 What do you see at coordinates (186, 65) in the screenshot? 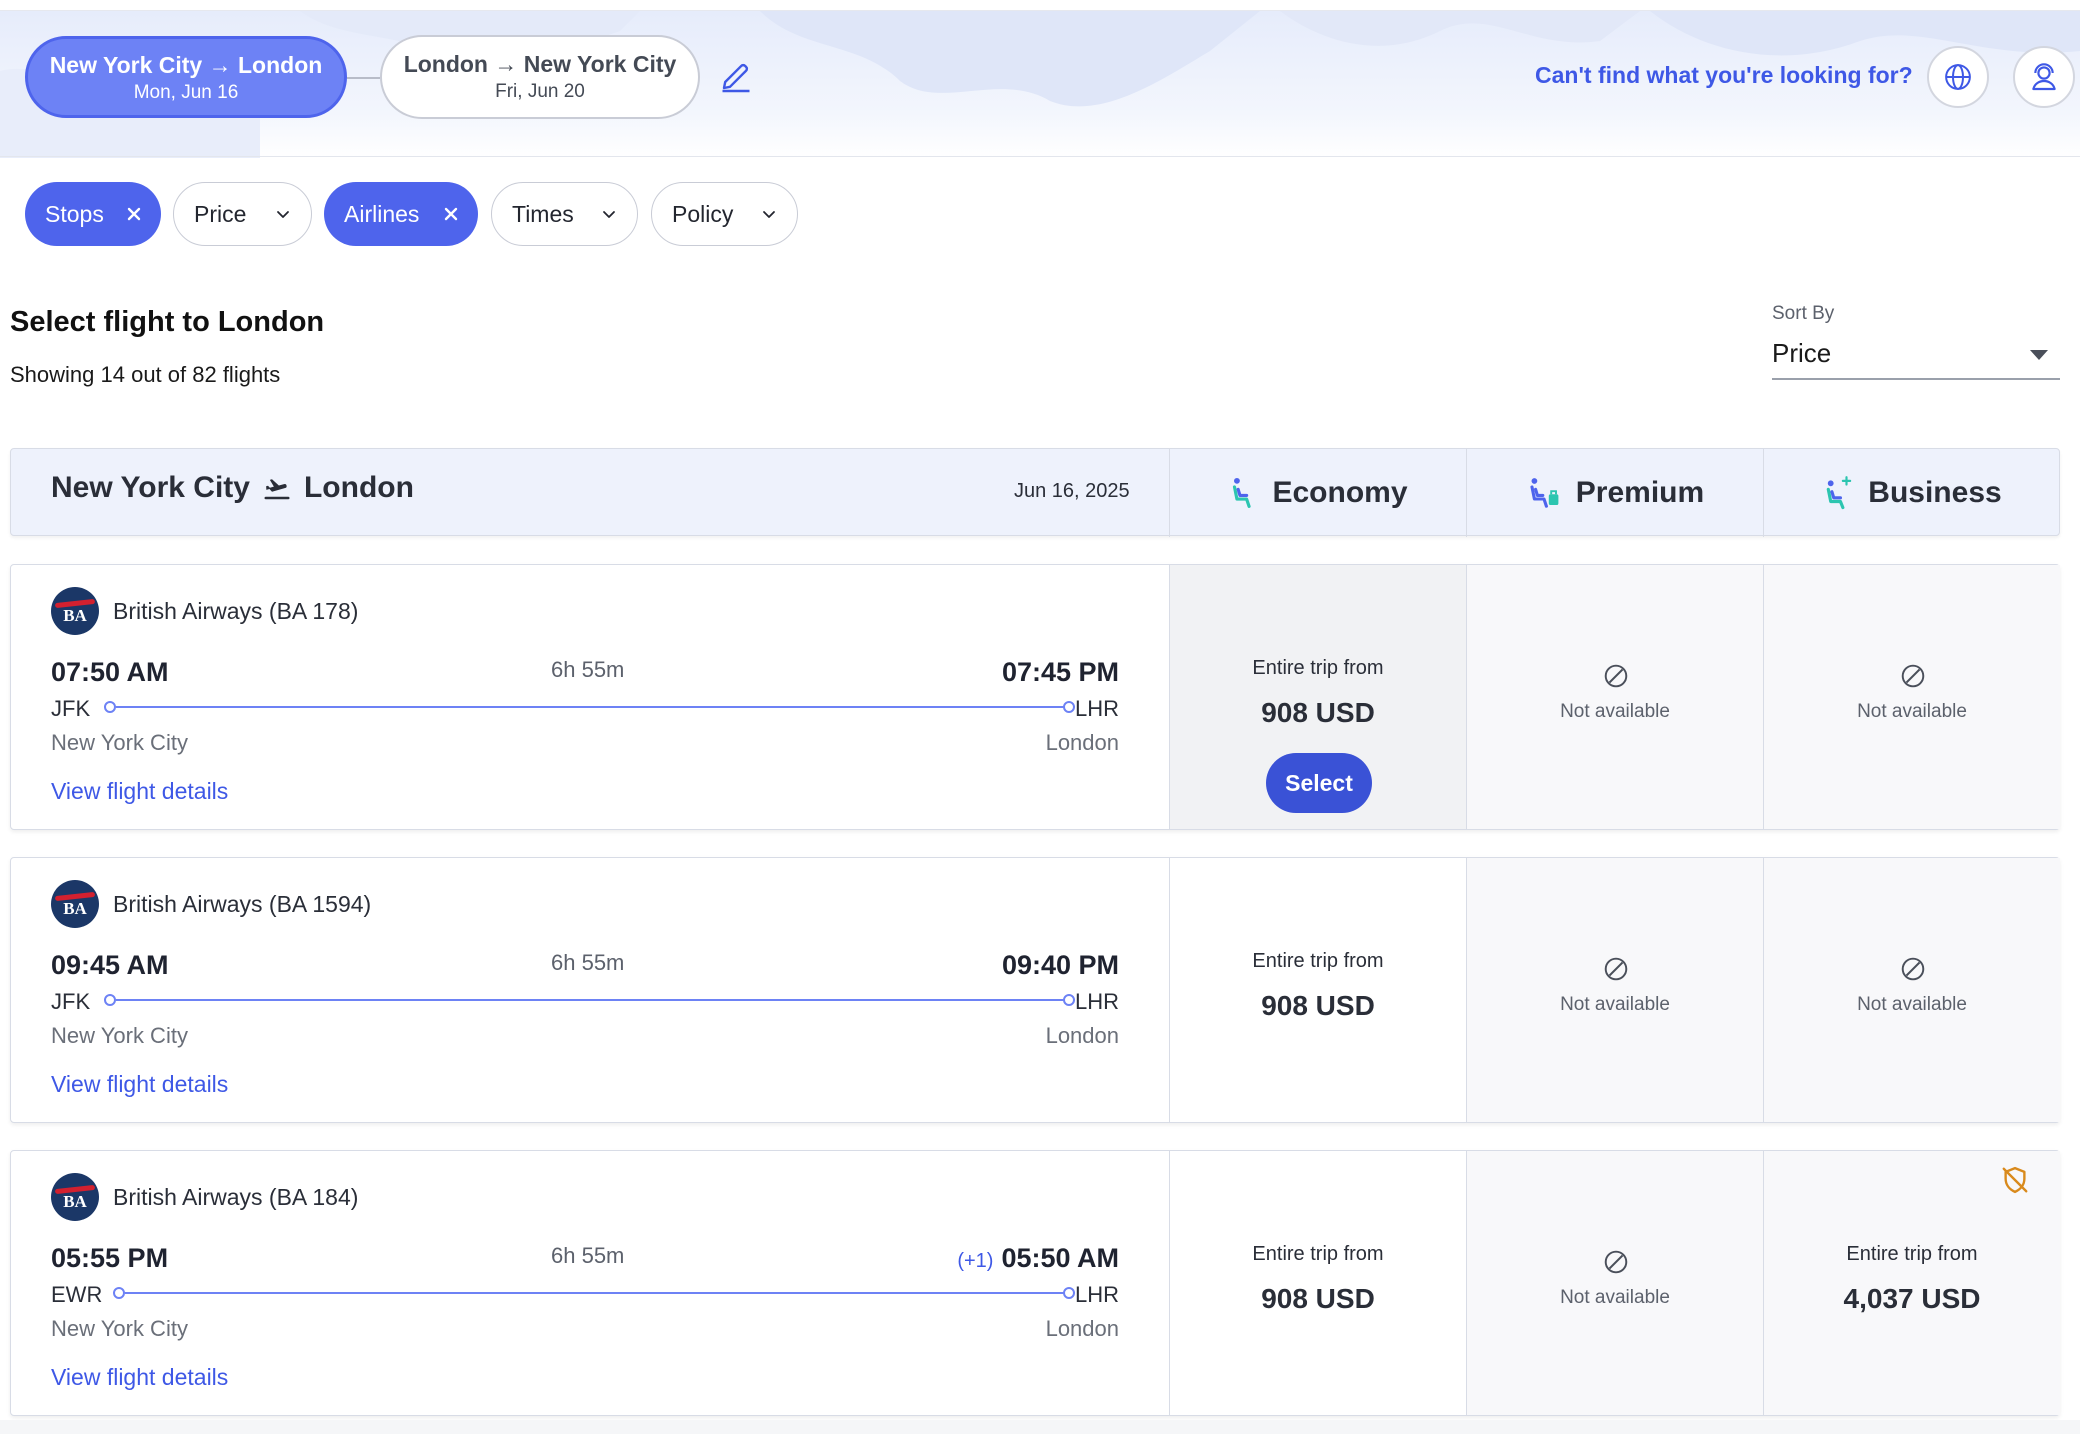
I see `outbound-route: New York City → London` at bounding box center [186, 65].